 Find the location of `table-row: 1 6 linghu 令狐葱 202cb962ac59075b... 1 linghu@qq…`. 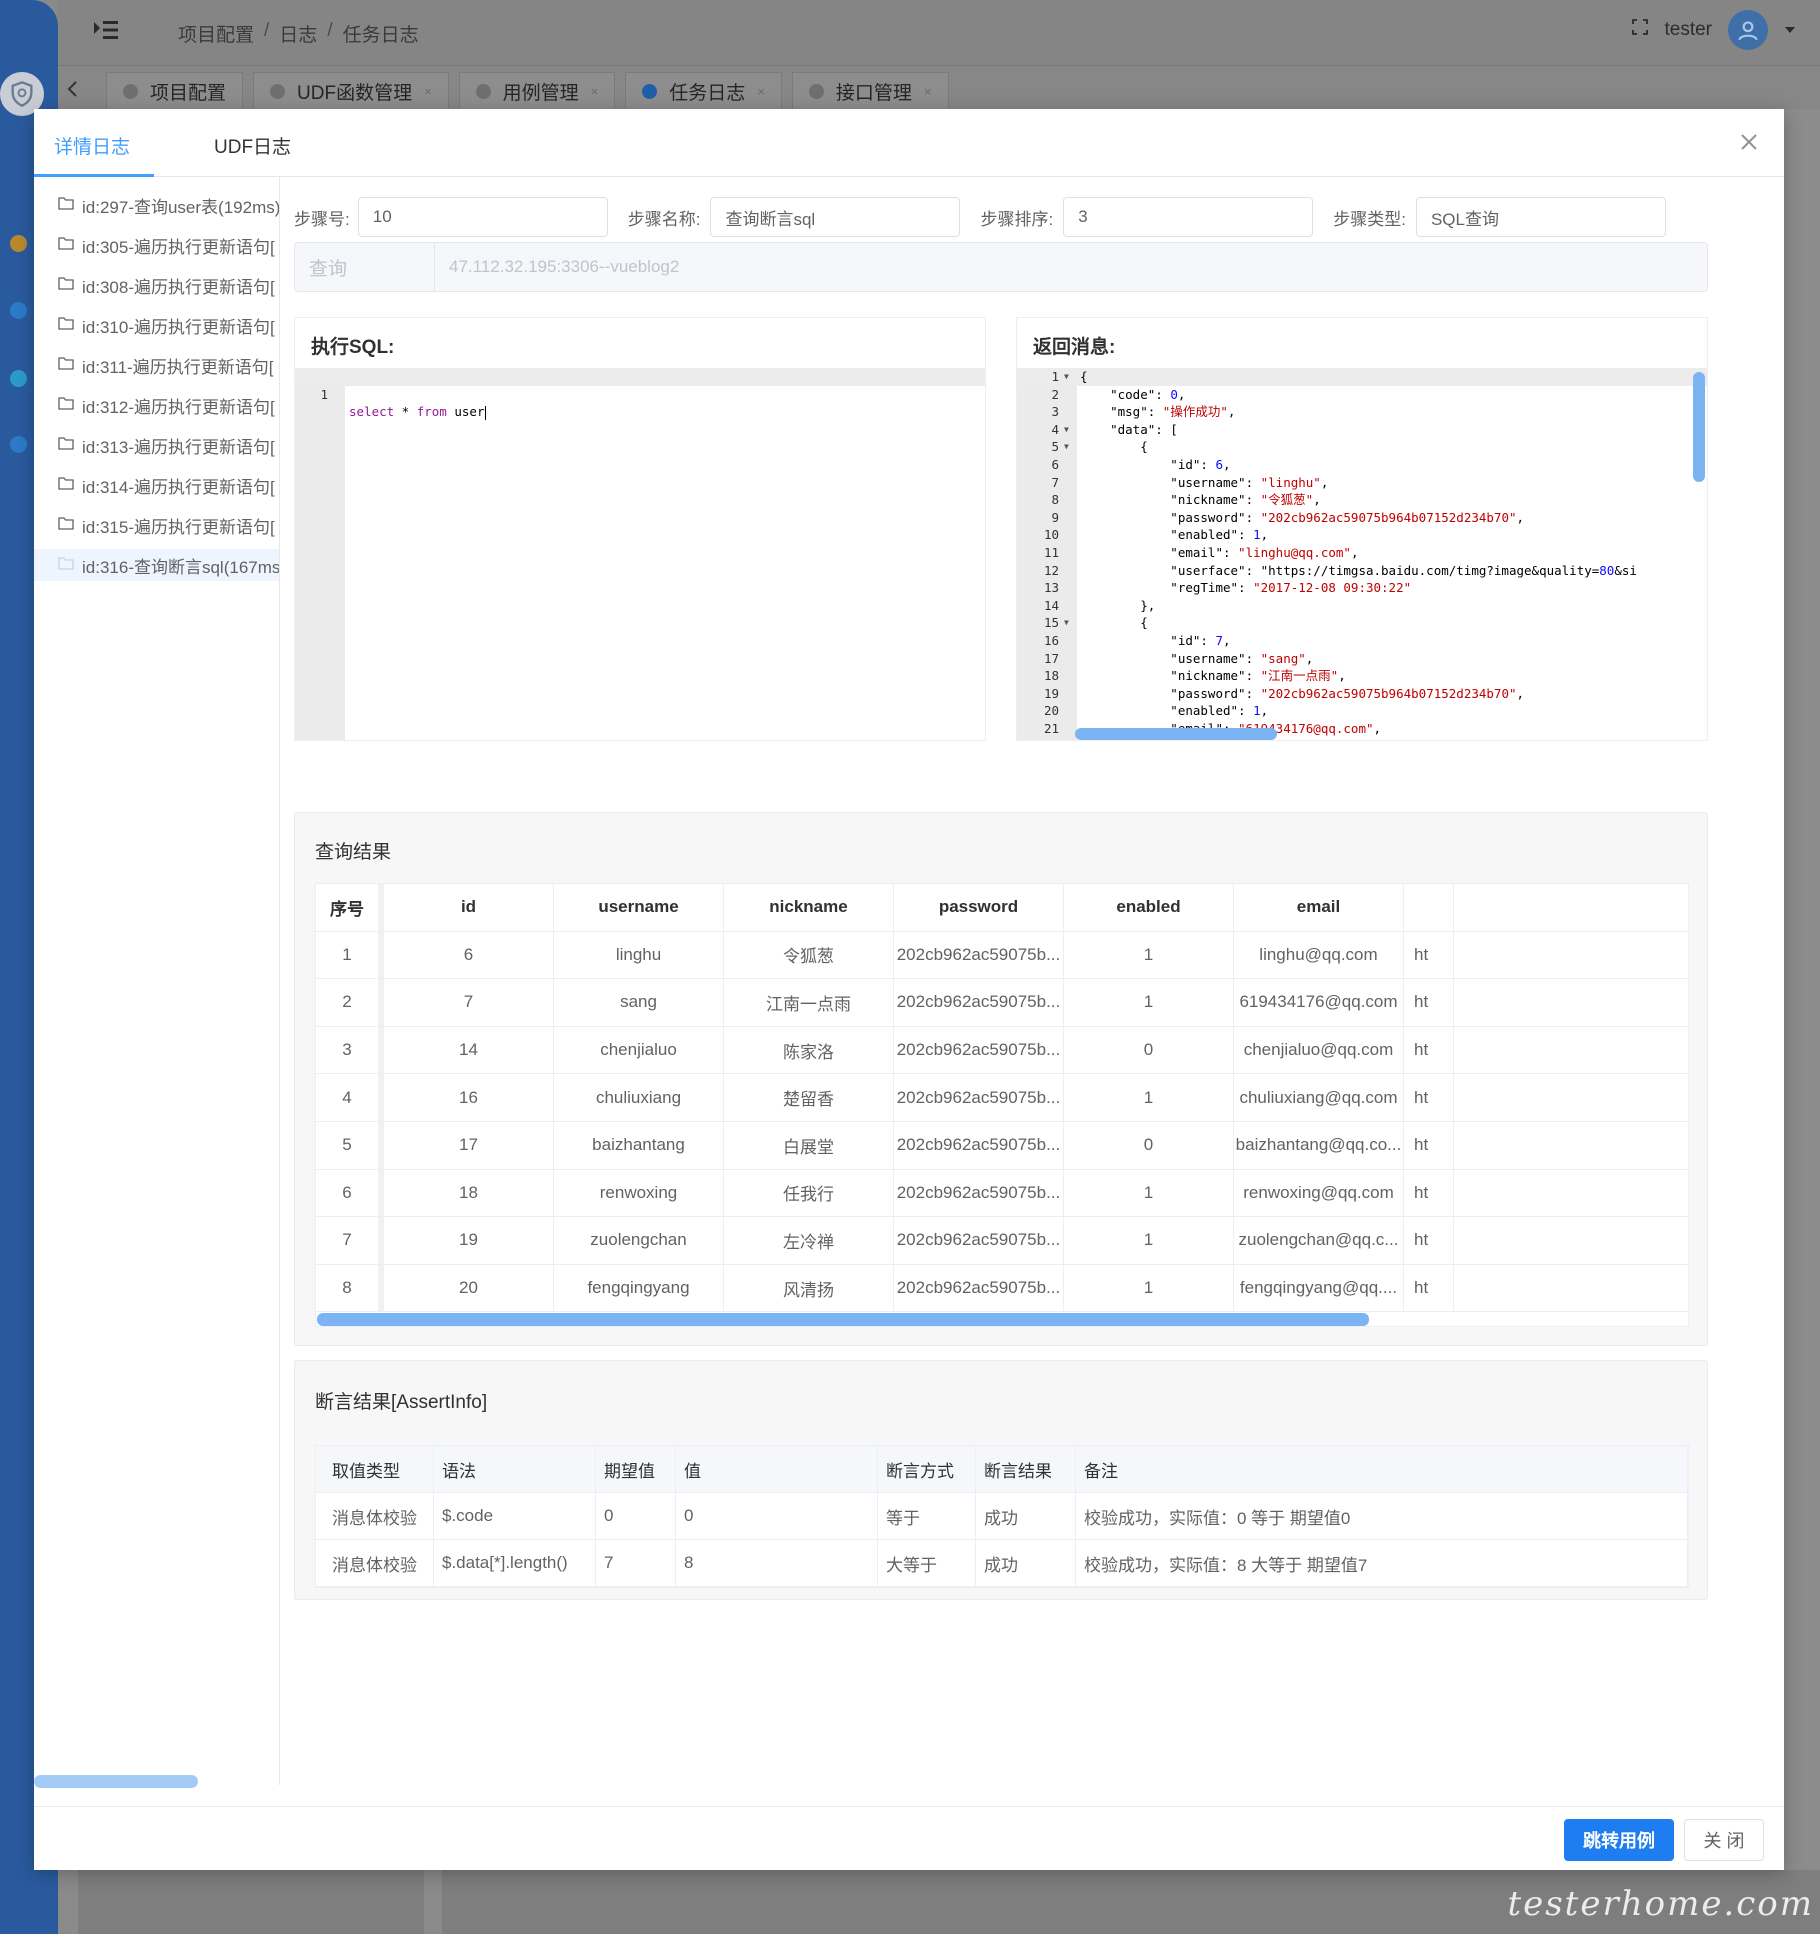

table-row: 1 6 linghu 令狐葱 202cb962ac59075b... 1 linghu@qq… is located at coordinates (1002, 955).